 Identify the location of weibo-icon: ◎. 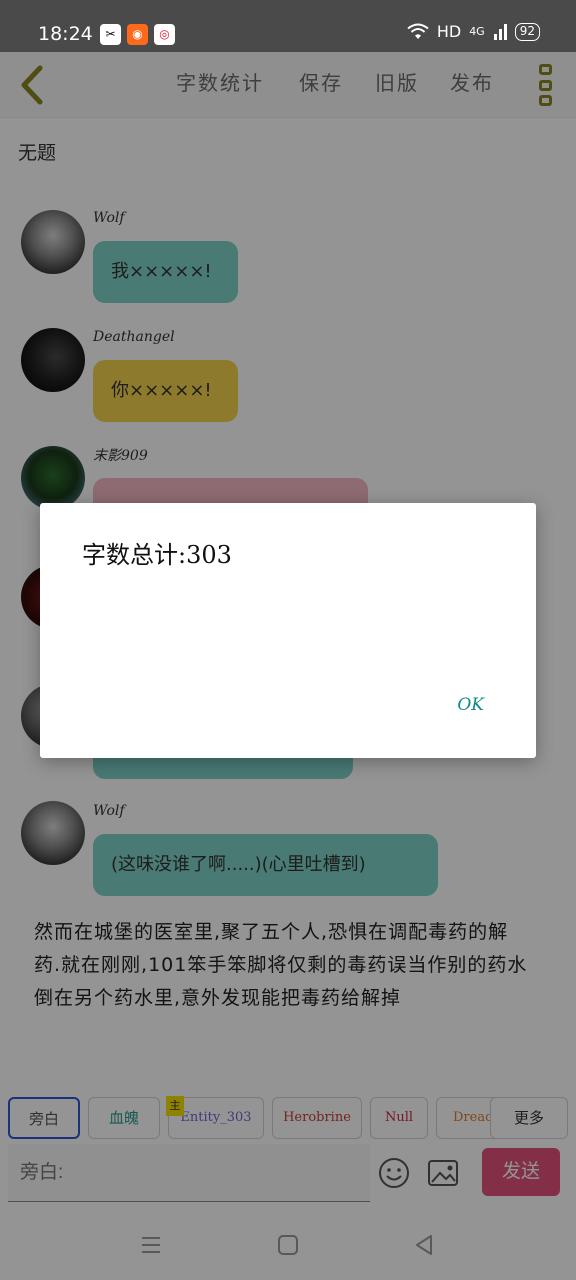
(164, 34).